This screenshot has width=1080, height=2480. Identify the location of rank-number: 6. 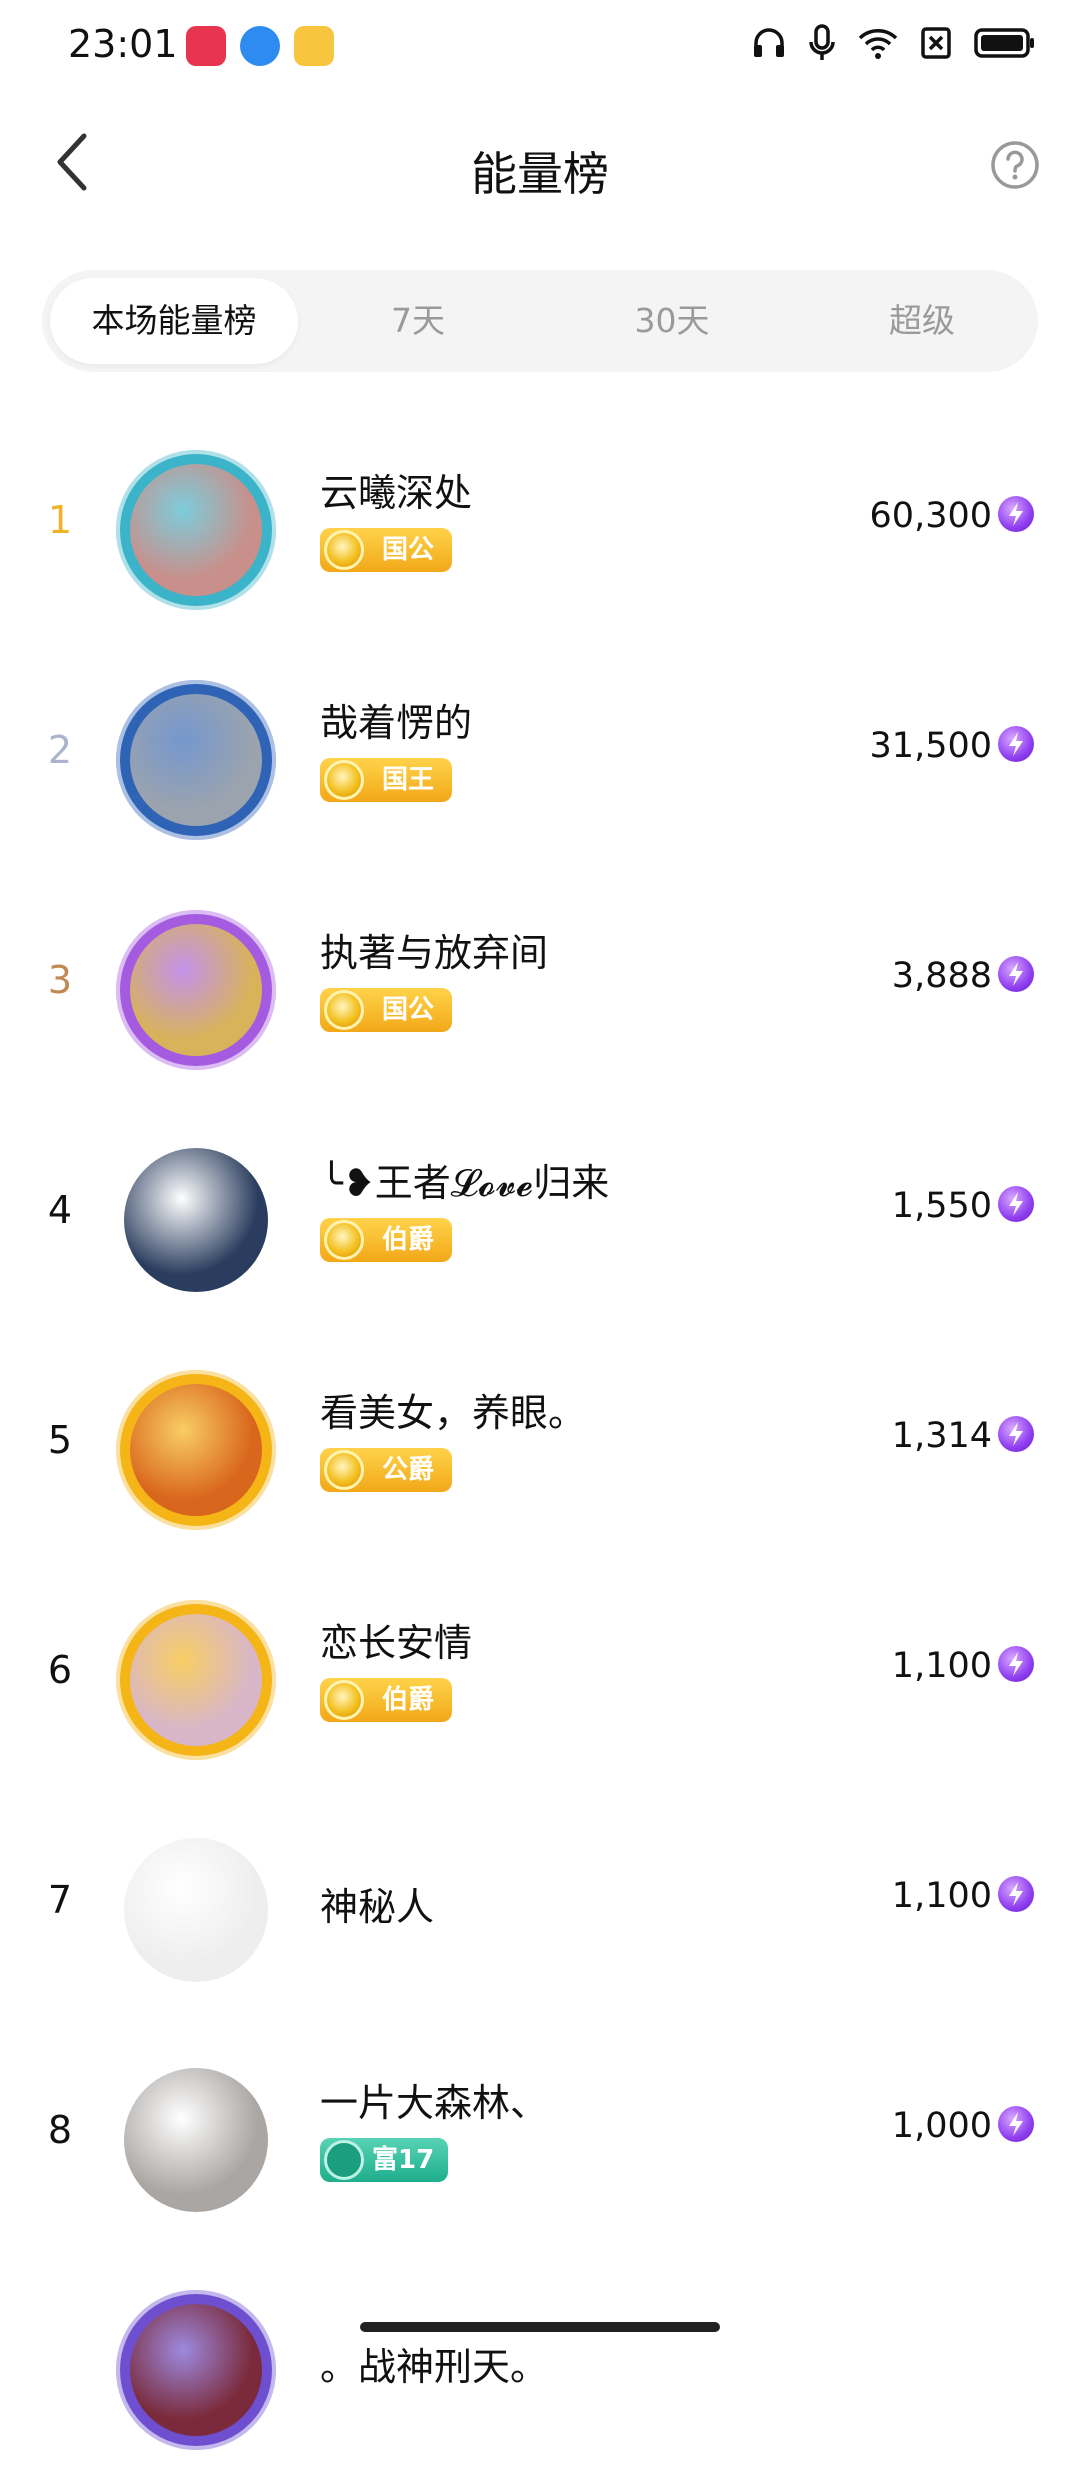
(60, 1670).